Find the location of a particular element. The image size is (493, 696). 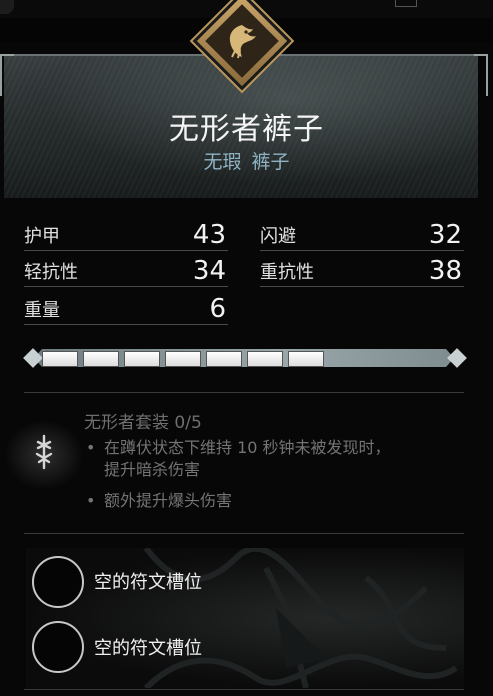

set-bonus-text: 额外提升爆头伤害 is located at coordinates (168, 500).